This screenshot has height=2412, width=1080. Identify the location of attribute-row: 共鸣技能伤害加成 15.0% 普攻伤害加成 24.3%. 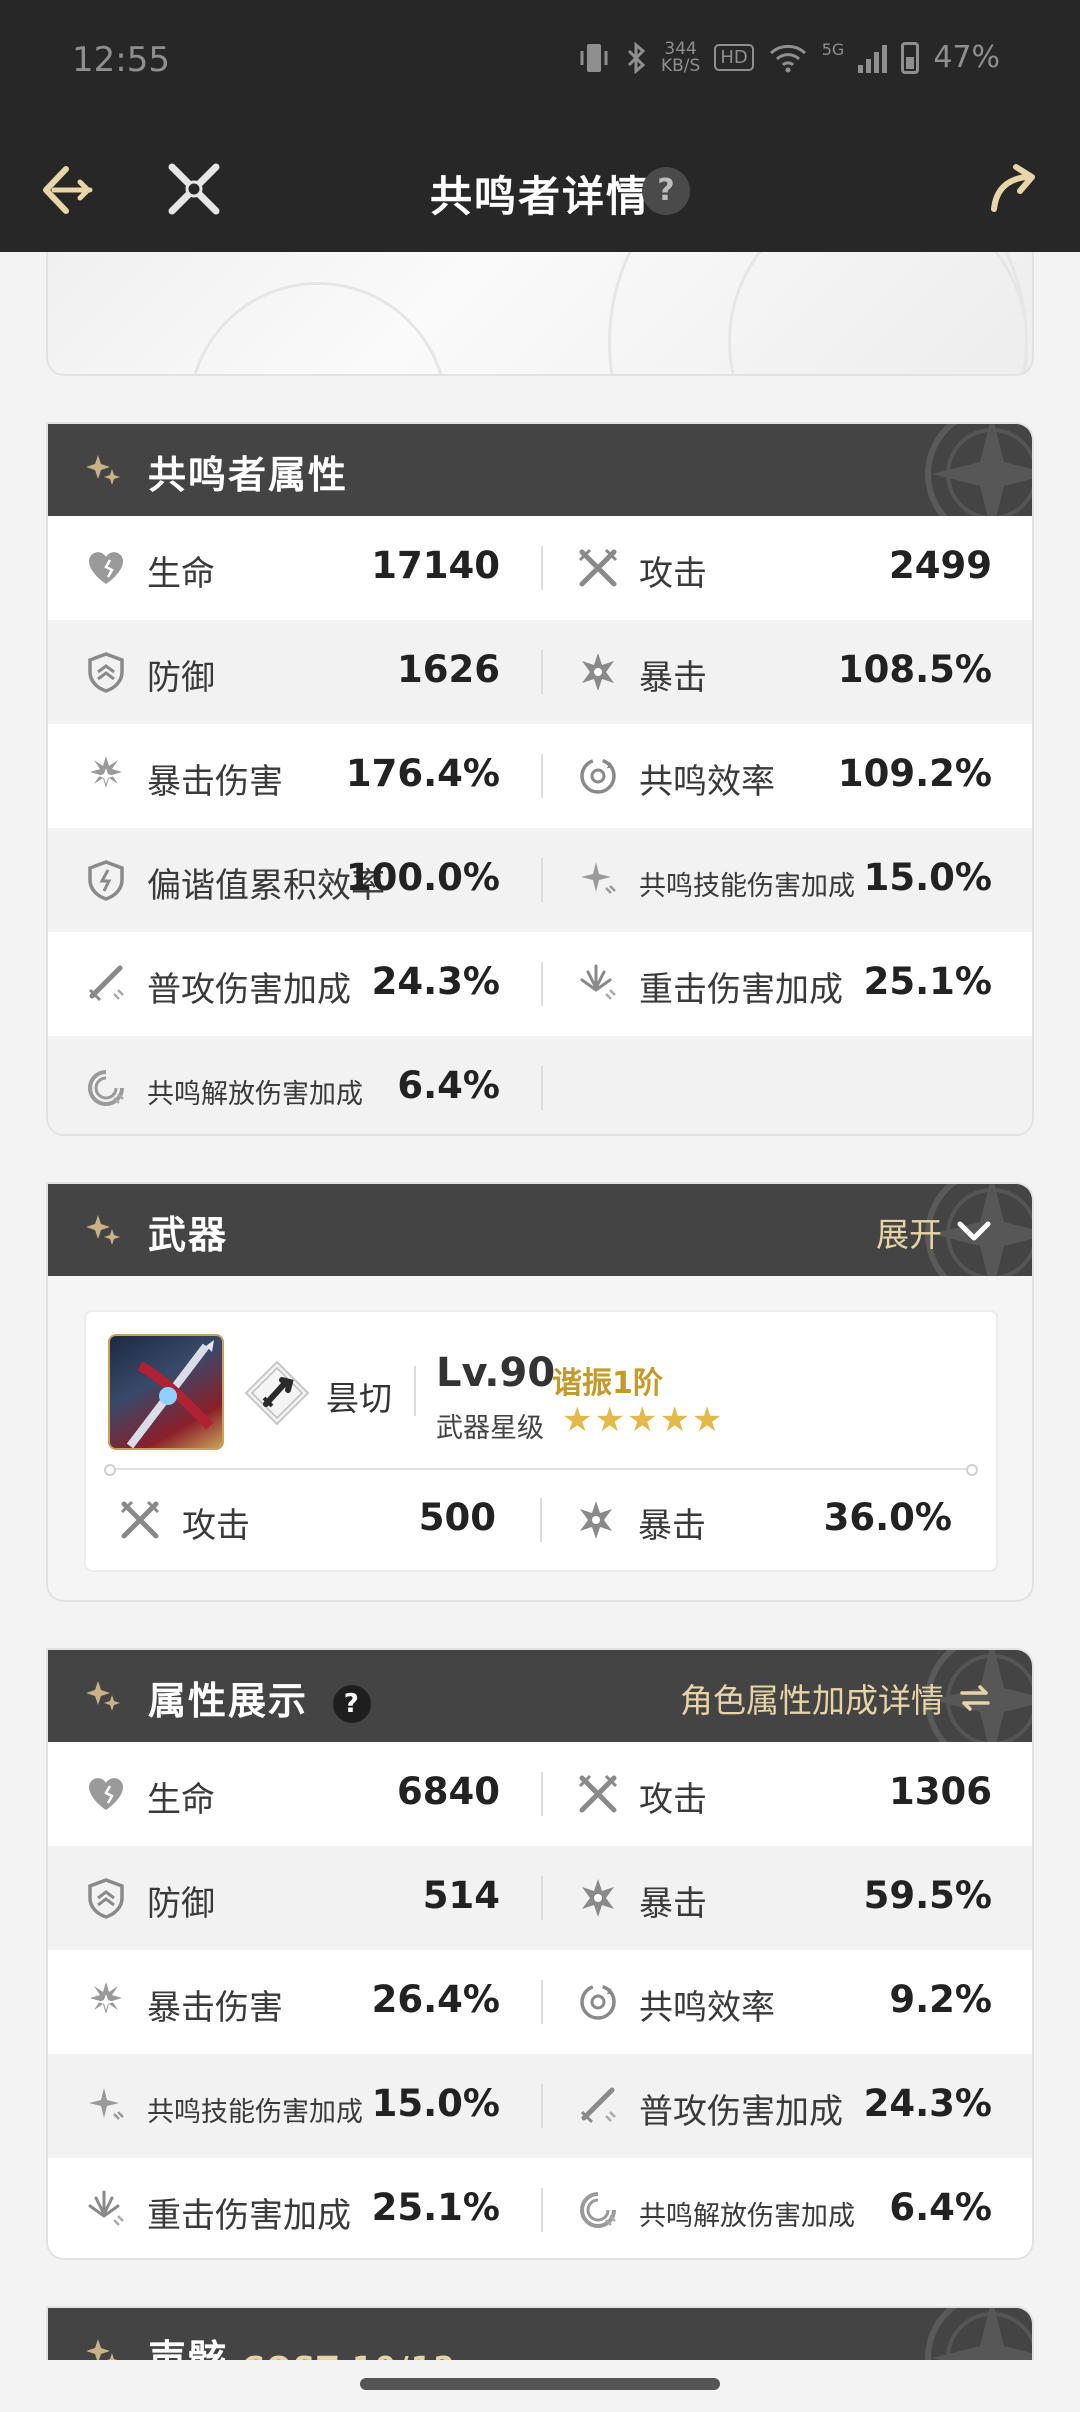
(540, 2106).